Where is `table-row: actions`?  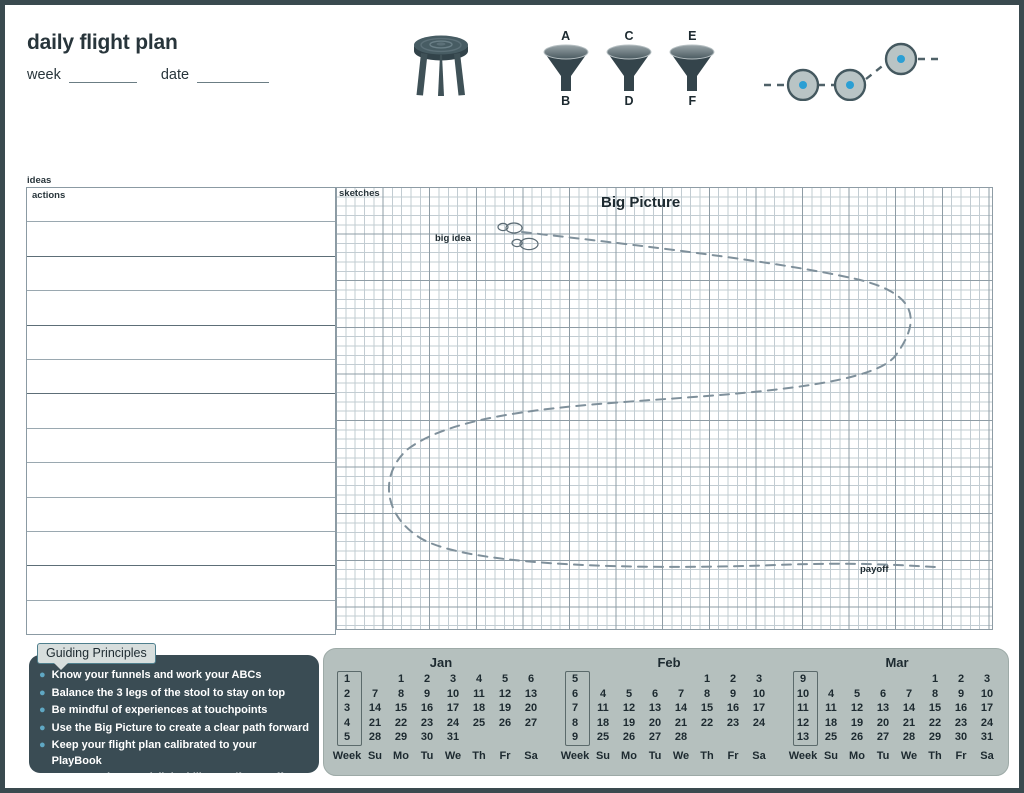
table-row: actions is located at coordinates (181, 205).